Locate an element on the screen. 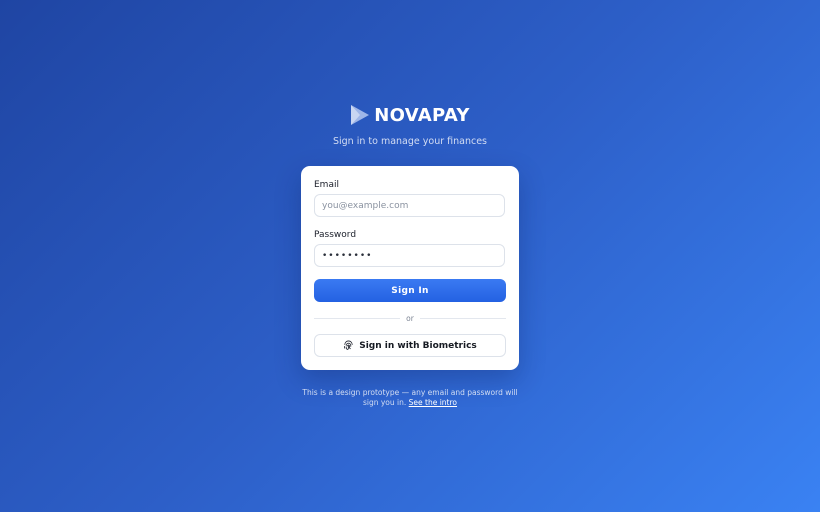  brand-header: NOVAPAY is located at coordinates (410, 115).